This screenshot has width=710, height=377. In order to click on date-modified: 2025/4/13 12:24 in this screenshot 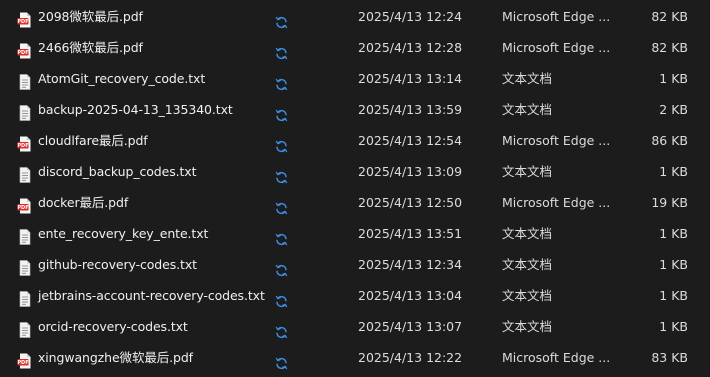, I will do `click(410, 16)`.